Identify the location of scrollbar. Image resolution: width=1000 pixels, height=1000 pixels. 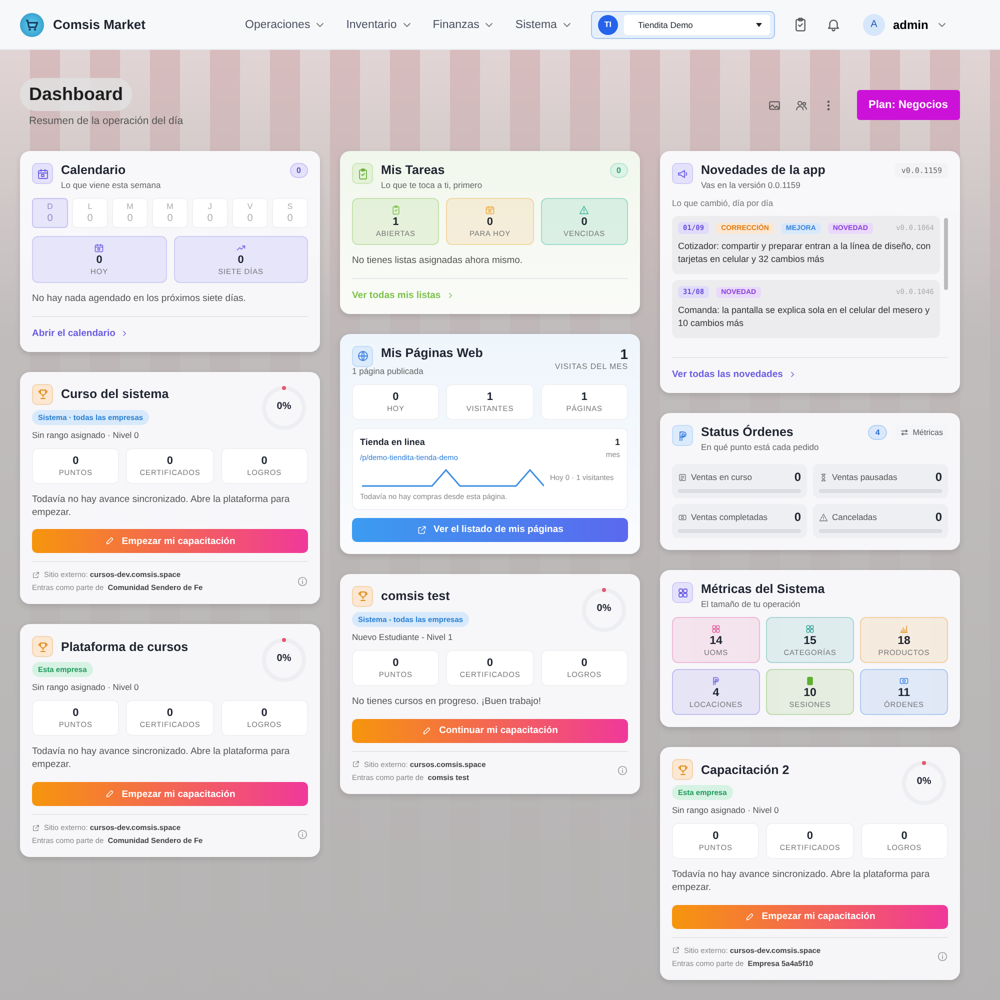
(946, 254).